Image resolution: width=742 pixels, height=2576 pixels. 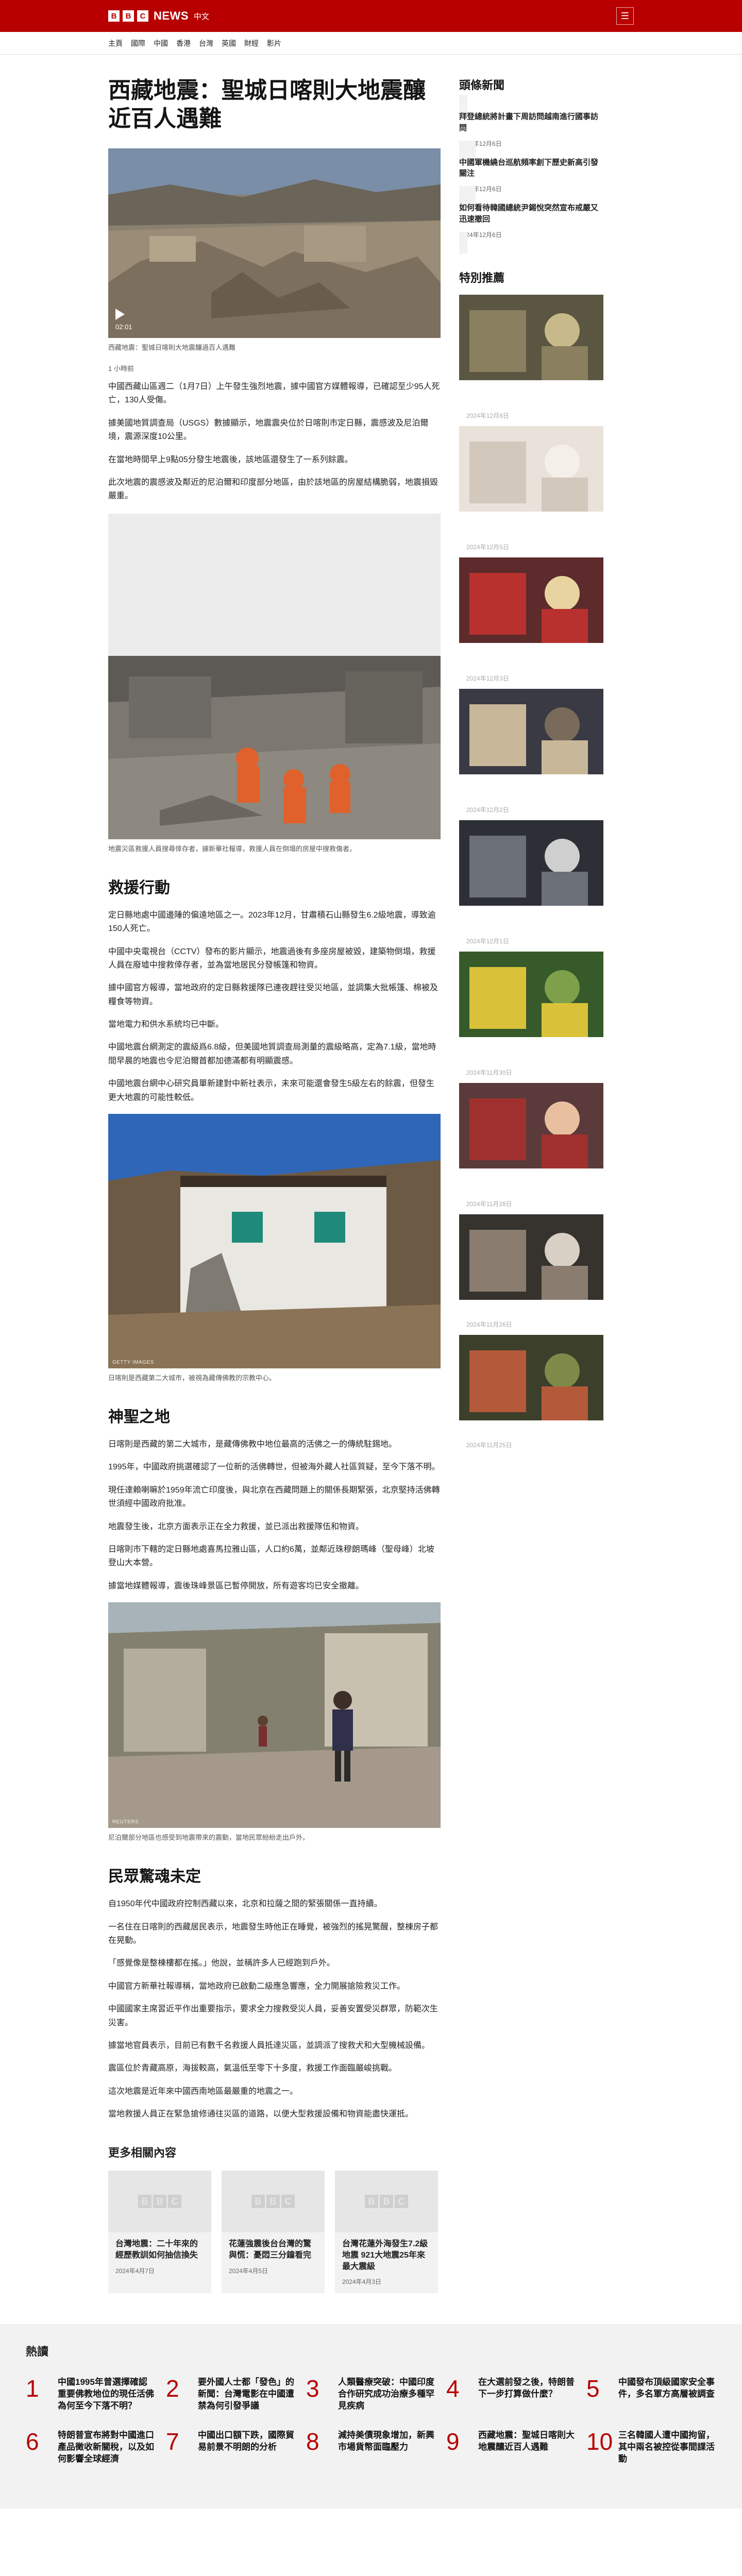 I want to click on hamburger-icon: ☰, so click(x=625, y=15).